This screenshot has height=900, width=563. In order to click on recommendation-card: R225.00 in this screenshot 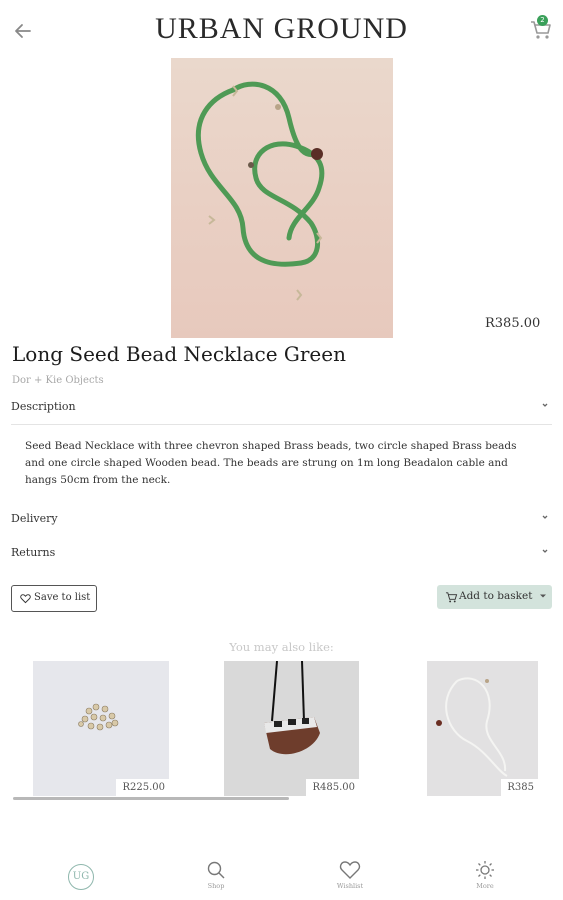, I will do `click(101, 728)`.